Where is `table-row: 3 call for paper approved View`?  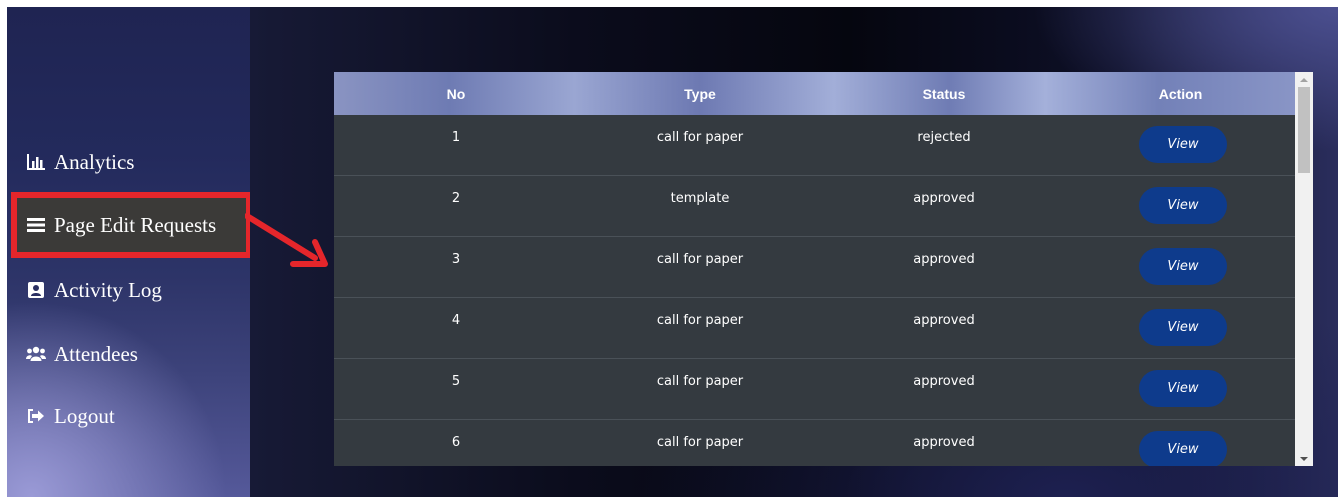
table-row: 3 call for paper approved View is located at coordinates (814, 267).